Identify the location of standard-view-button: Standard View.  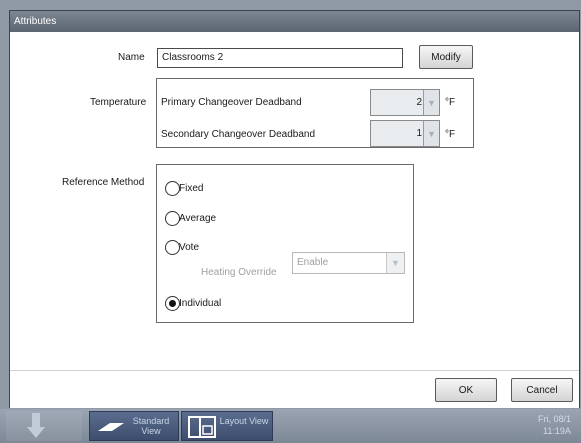
(134, 426).